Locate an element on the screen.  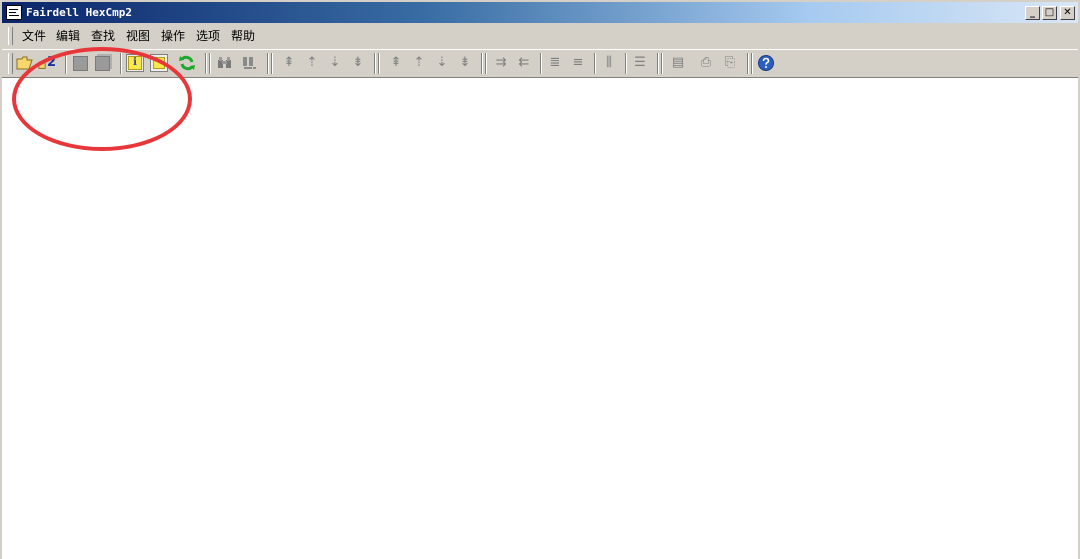
first-sync-icon: ⇞ is located at coordinates (396, 62).